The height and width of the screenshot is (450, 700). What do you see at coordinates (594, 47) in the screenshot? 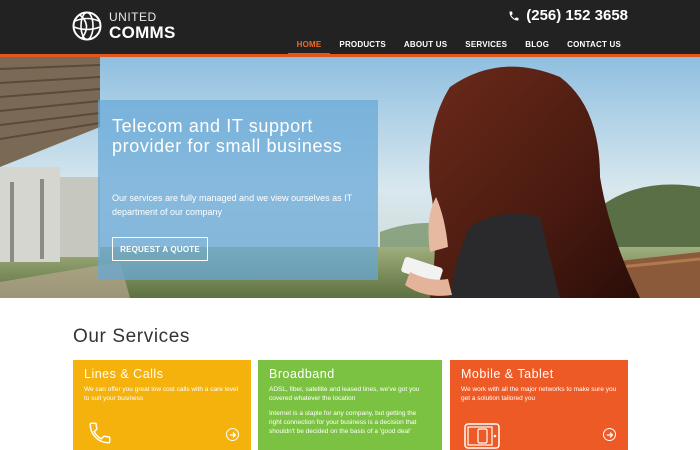
I see `nav-contact-us: CONTACT US` at bounding box center [594, 47].